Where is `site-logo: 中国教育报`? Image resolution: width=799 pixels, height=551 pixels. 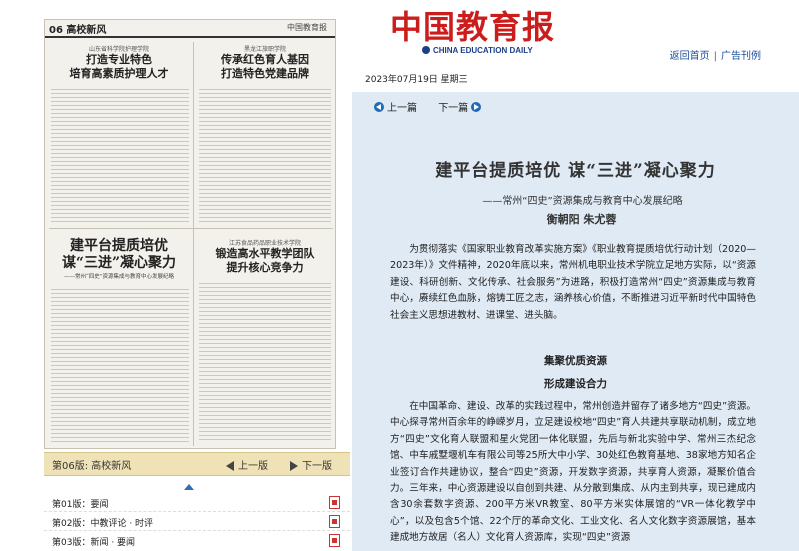
site-logo: 中国教育报 is located at coordinates (472, 25).